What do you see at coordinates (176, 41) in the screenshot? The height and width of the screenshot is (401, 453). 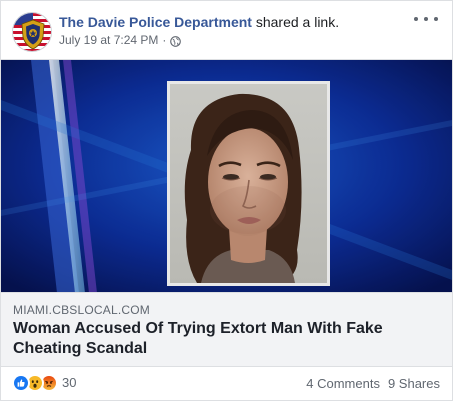 I see `globe-icon` at bounding box center [176, 41].